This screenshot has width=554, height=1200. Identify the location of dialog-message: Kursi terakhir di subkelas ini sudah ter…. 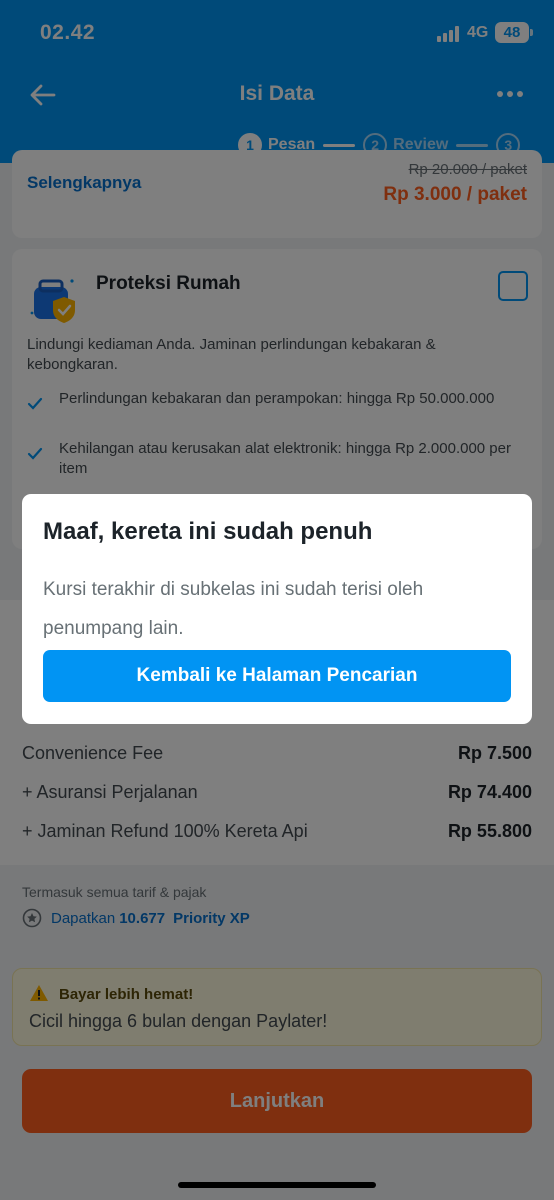
(233, 609).